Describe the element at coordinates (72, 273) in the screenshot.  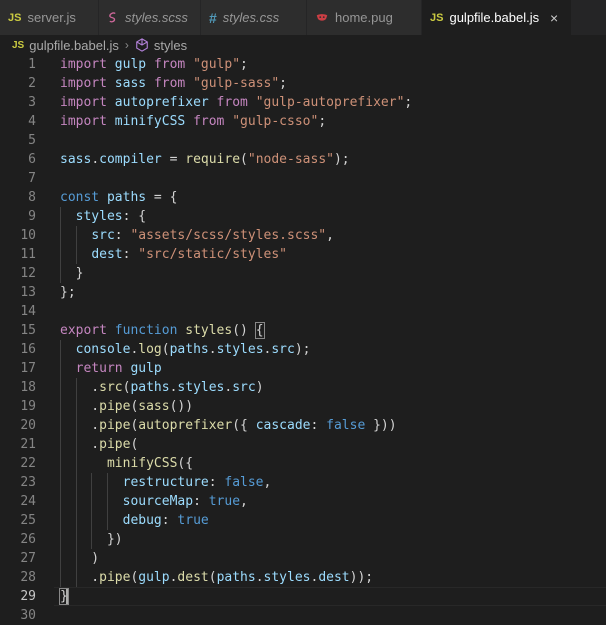
I see `code-text: }` at that location.